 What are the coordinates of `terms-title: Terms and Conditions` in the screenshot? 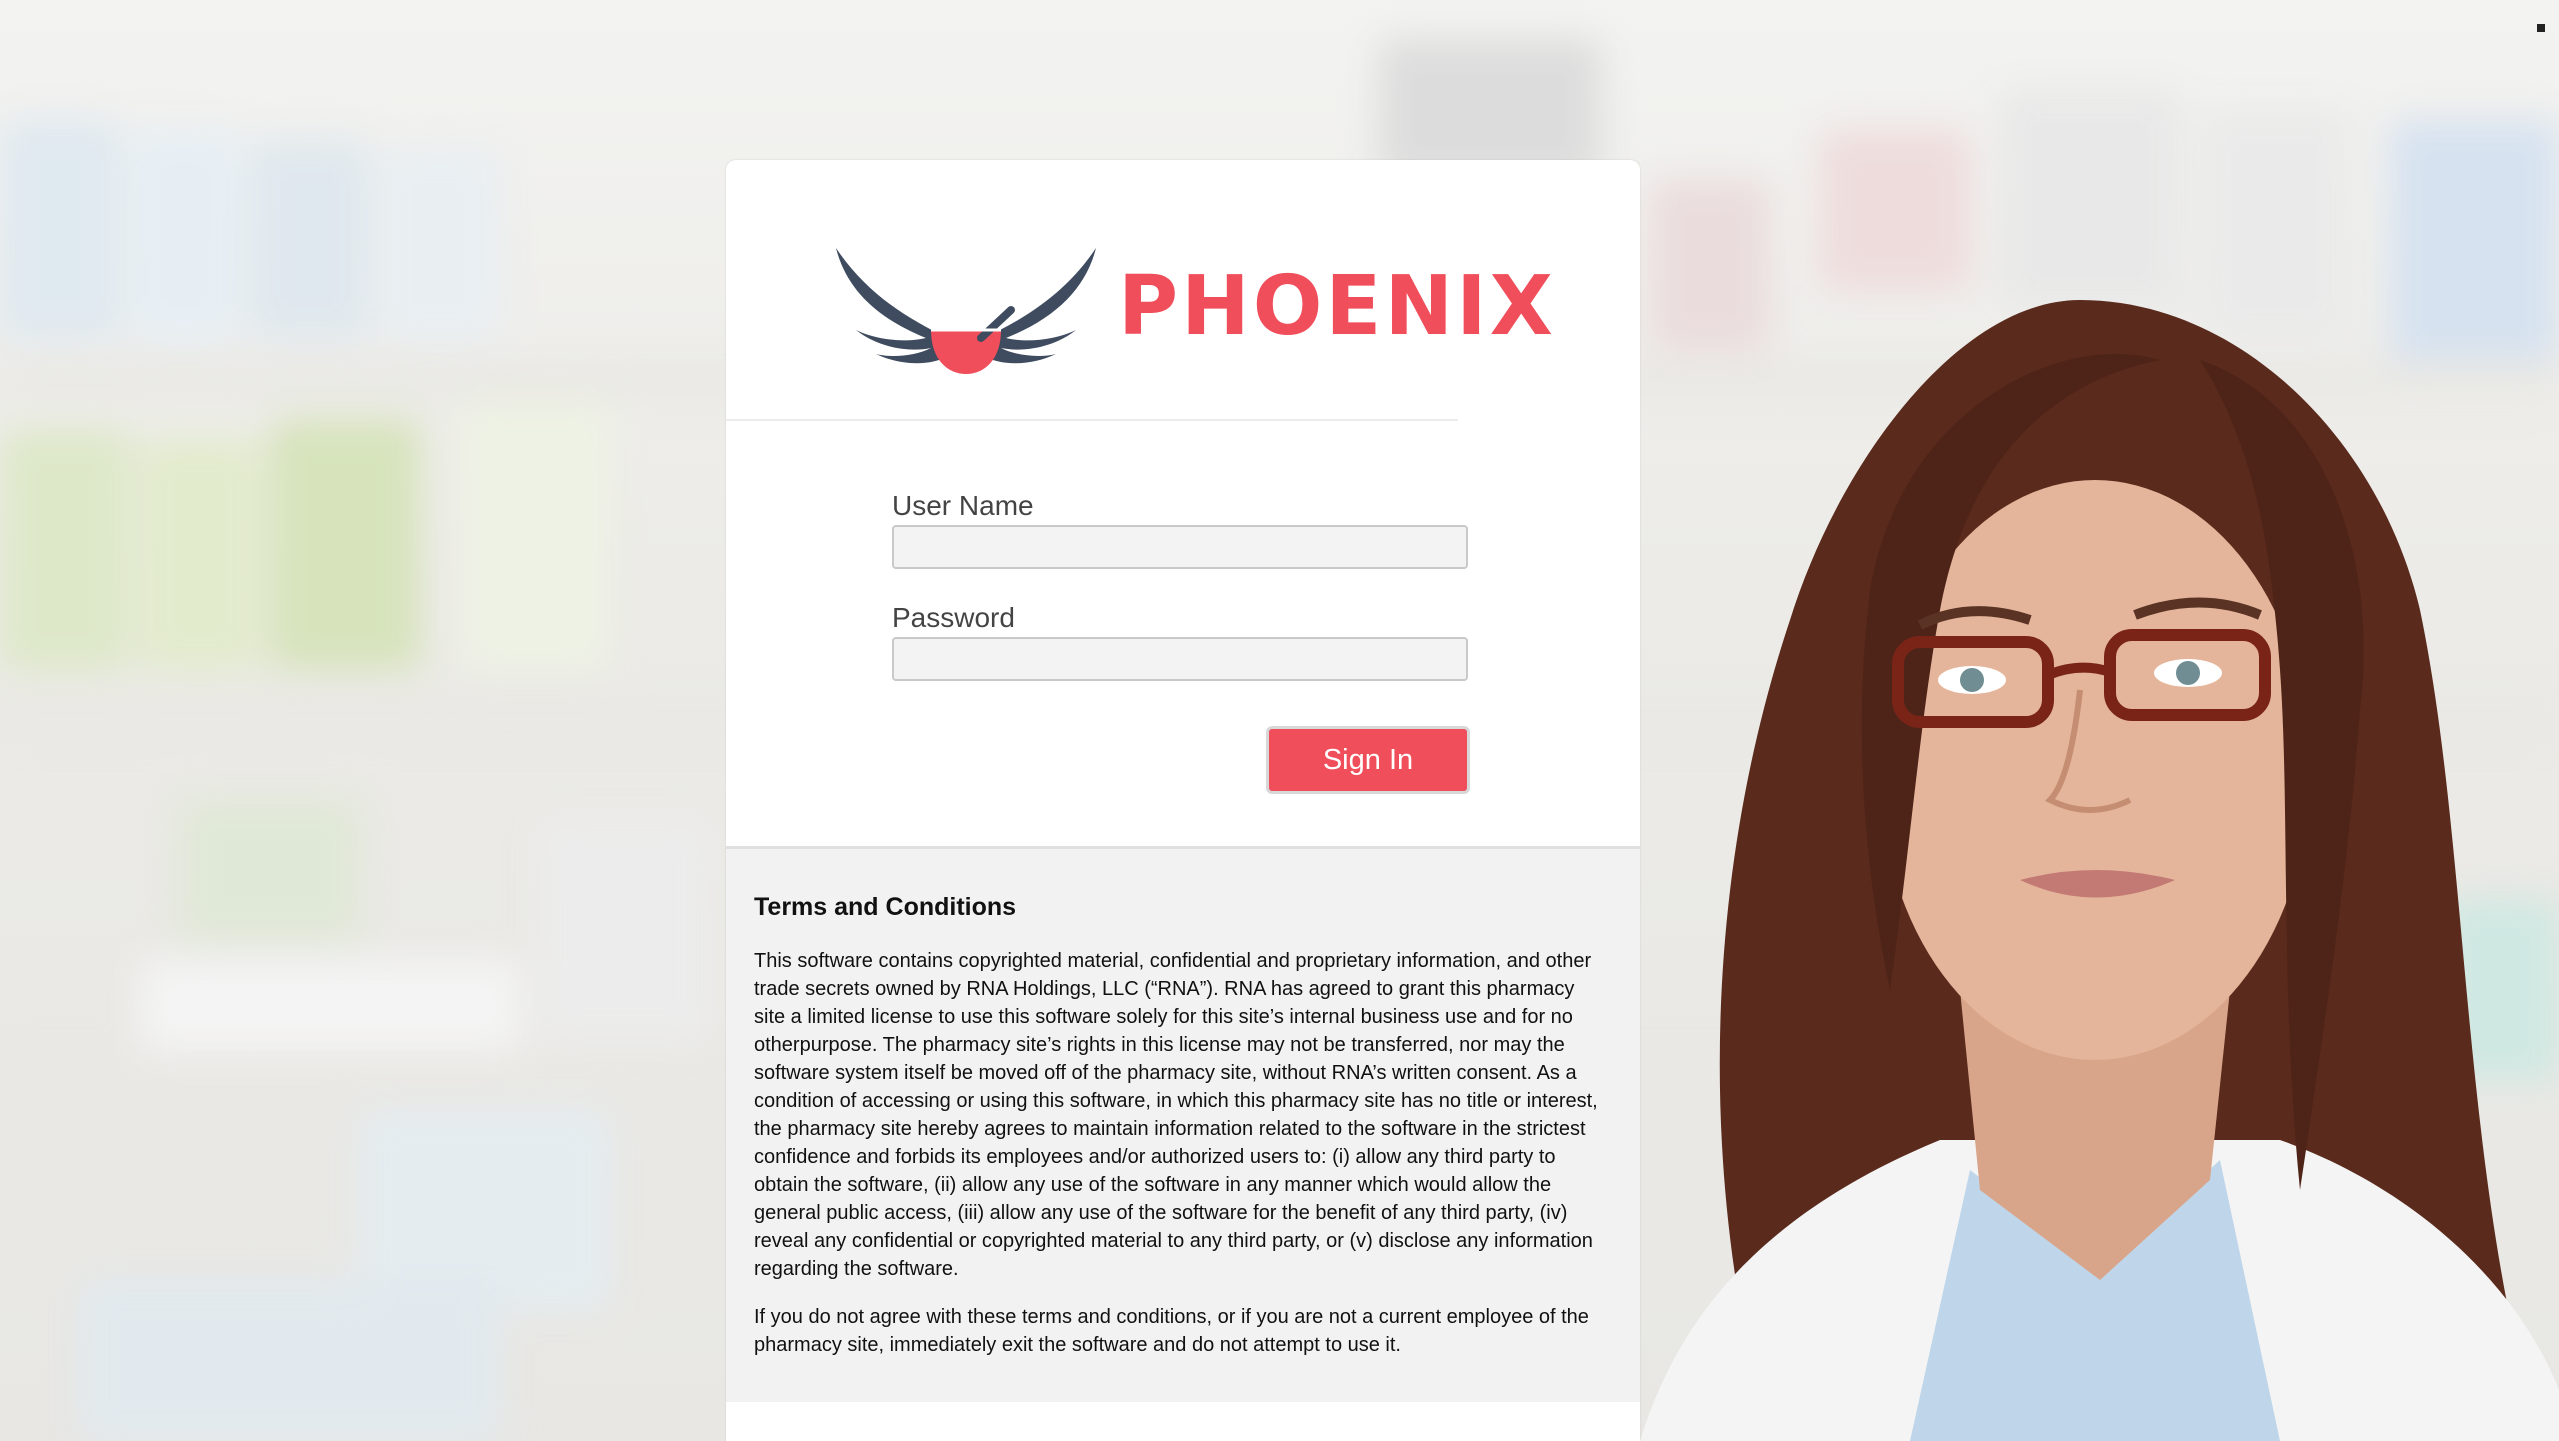 It's located at (885, 907).